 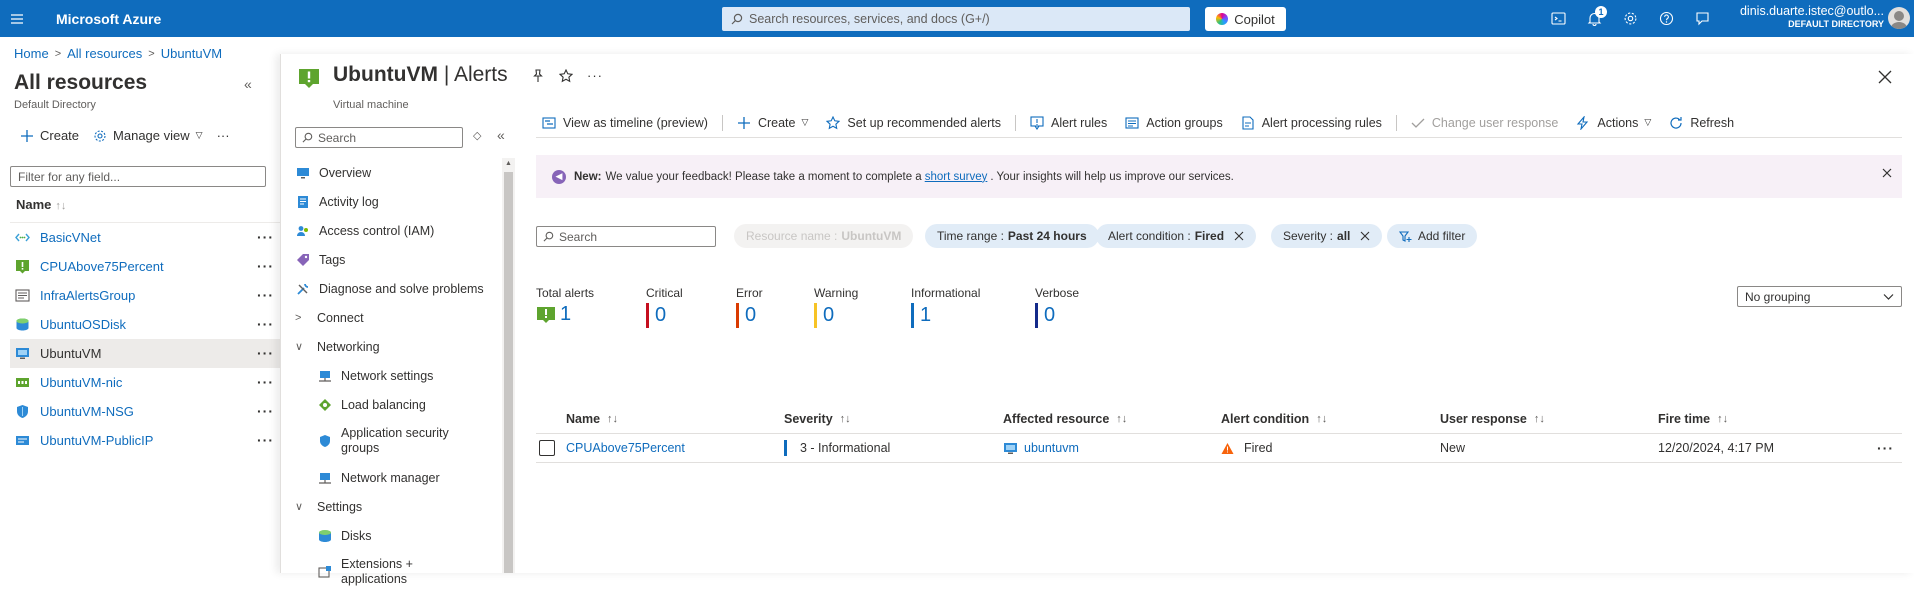 I want to click on verbose-summary: Verbose 0, so click(x=1057, y=307).